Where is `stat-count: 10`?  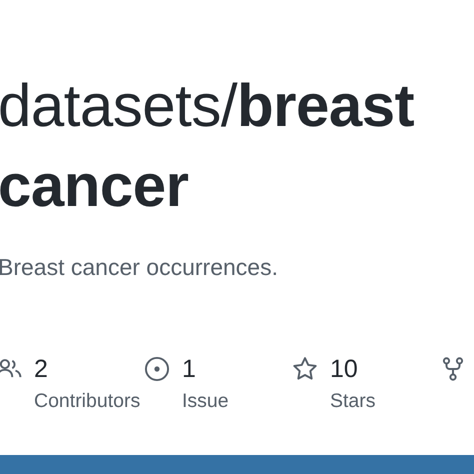 stat-count: 10 is located at coordinates (344, 369).